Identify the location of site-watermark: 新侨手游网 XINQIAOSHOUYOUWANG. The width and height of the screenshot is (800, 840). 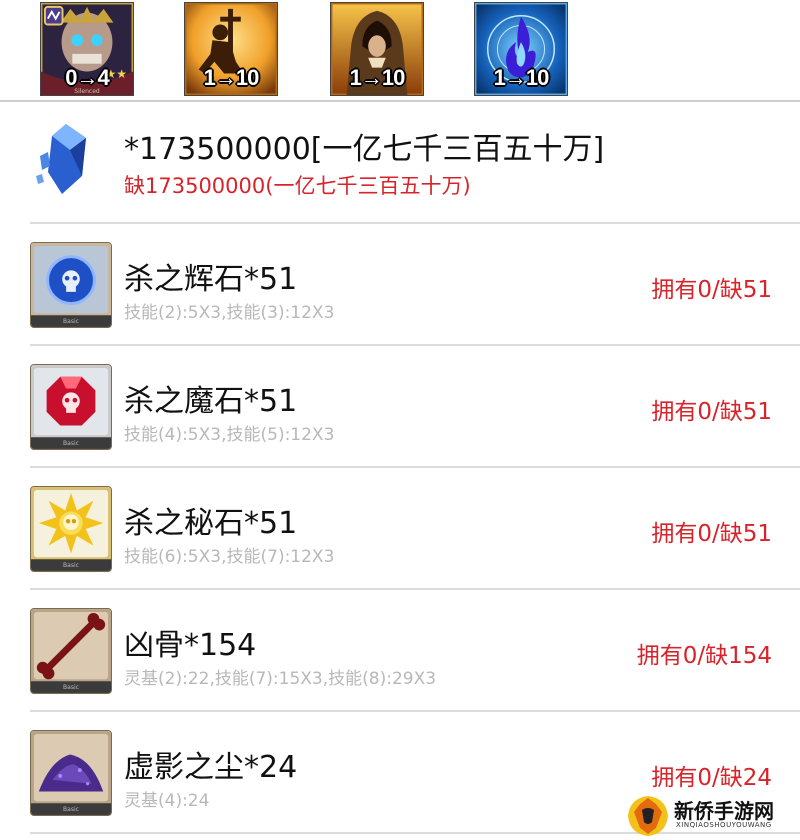
(711, 816).